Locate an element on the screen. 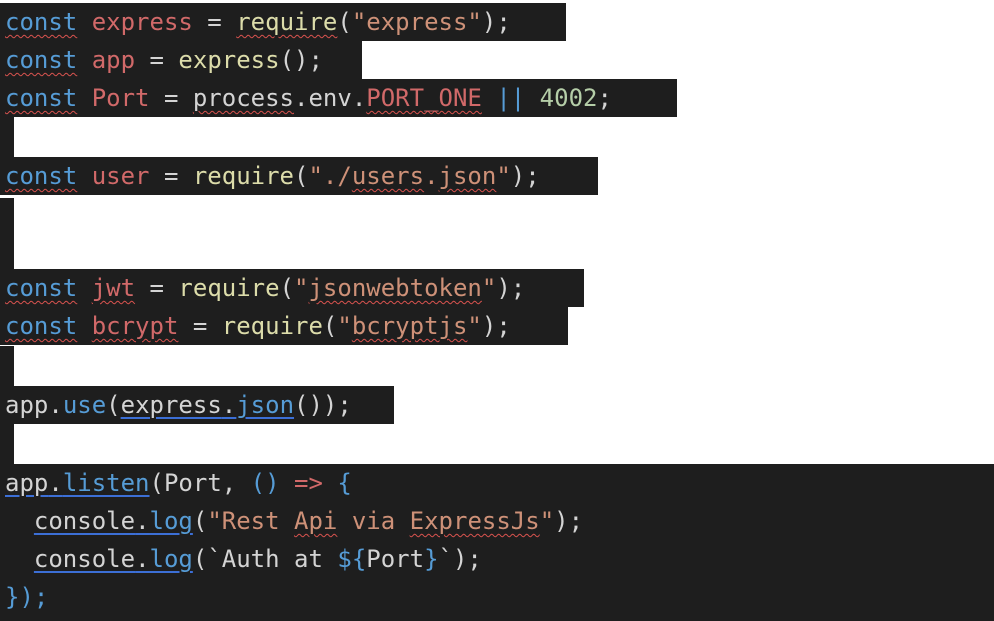  code-line: const app = express(); is located at coordinates (181, 60).